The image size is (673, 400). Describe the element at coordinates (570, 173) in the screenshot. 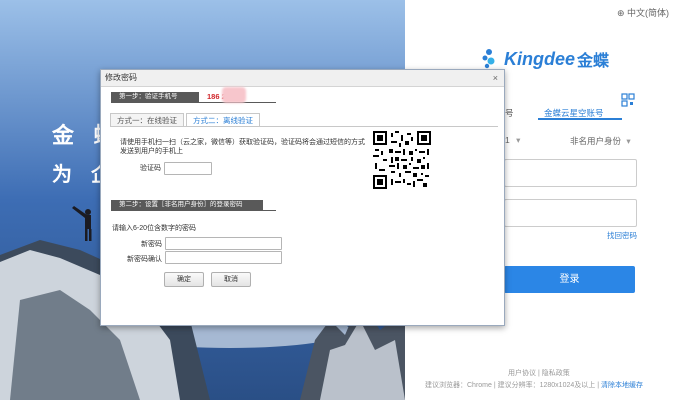

I see `username-input` at that location.